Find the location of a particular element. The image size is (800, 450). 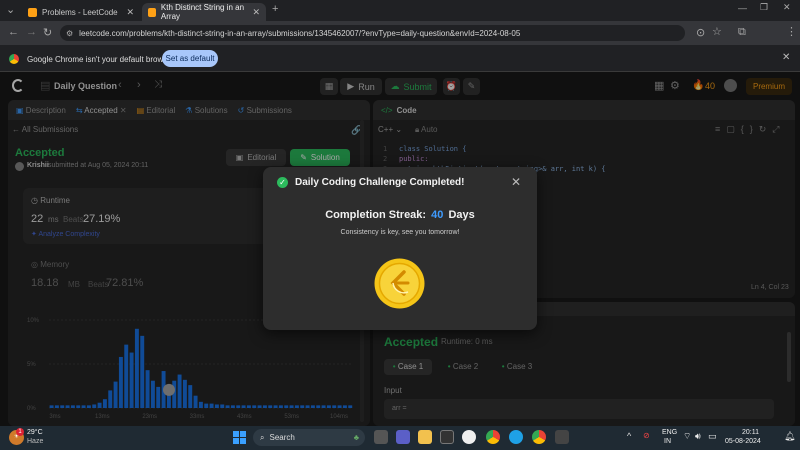

new-tab-icon: + is located at coordinates (275, 9).